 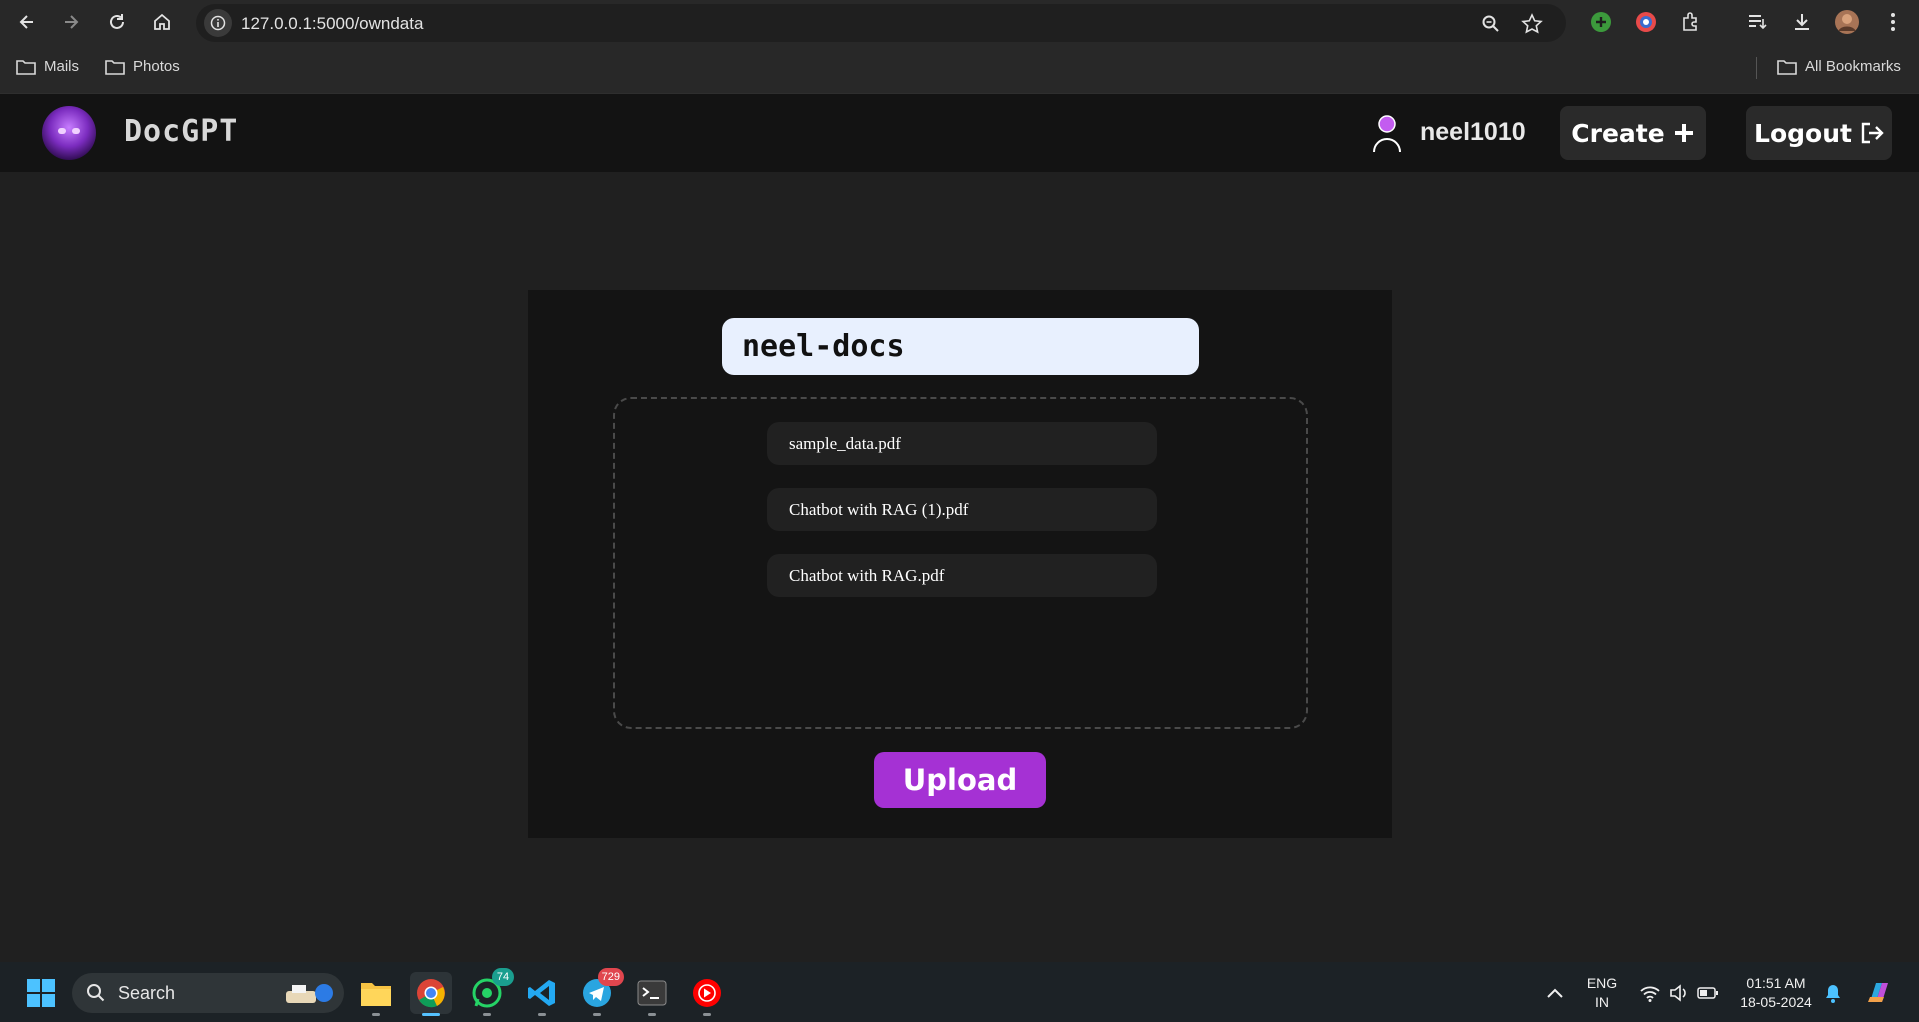 What do you see at coordinates (156, 66) in the screenshot?
I see `bookmark-label: Photos` at bounding box center [156, 66].